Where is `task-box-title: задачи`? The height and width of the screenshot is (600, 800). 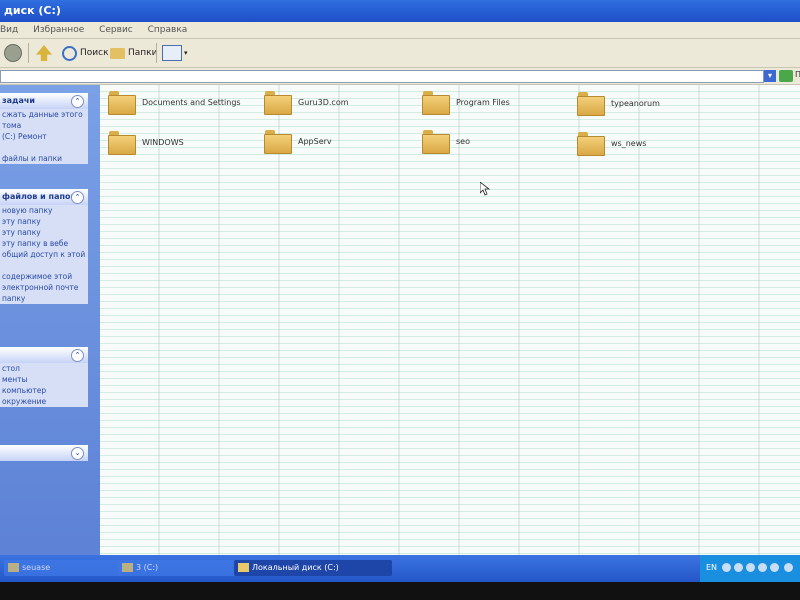
task-box-title: задачи is located at coordinates (19, 100).